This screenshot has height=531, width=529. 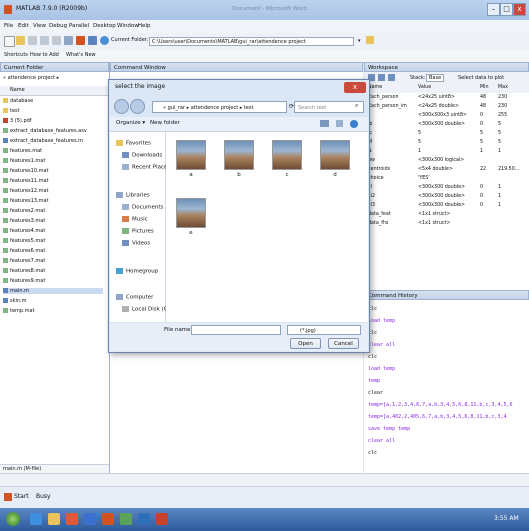 What do you see at coordinates (24, 271) in the screenshot?
I see `file-item: features8.mat` at bounding box center [24, 271].